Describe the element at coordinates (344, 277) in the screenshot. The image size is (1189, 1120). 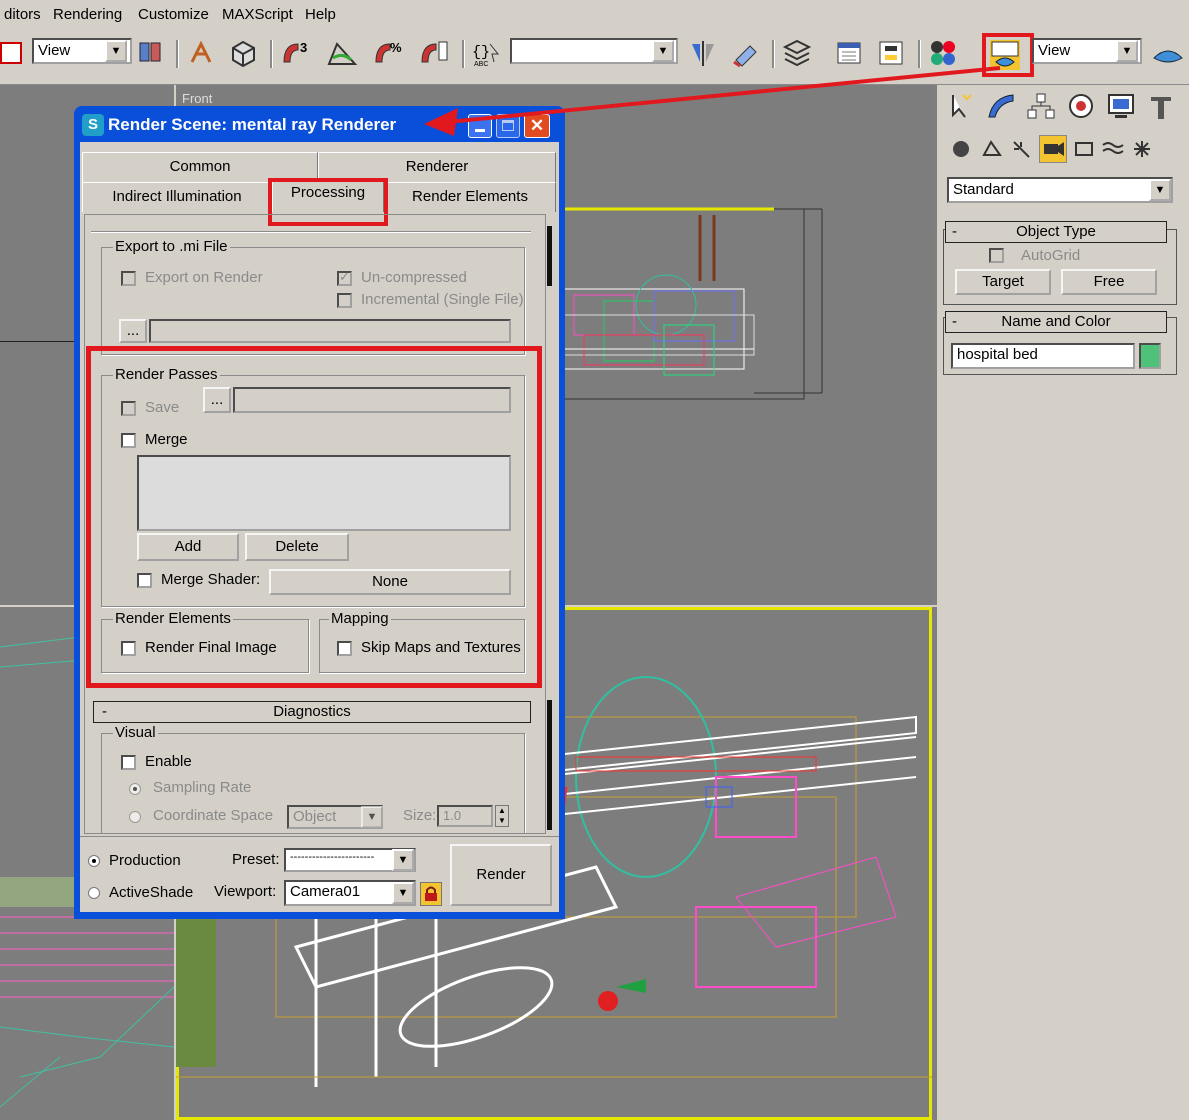
I see `uncompressed-checkbox` at that location.